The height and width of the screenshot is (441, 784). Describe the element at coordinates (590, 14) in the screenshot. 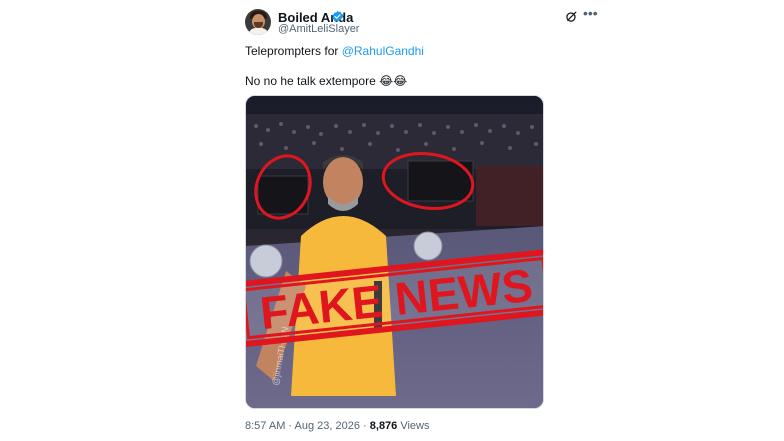

I see `more-options-icon: •••` at that location.